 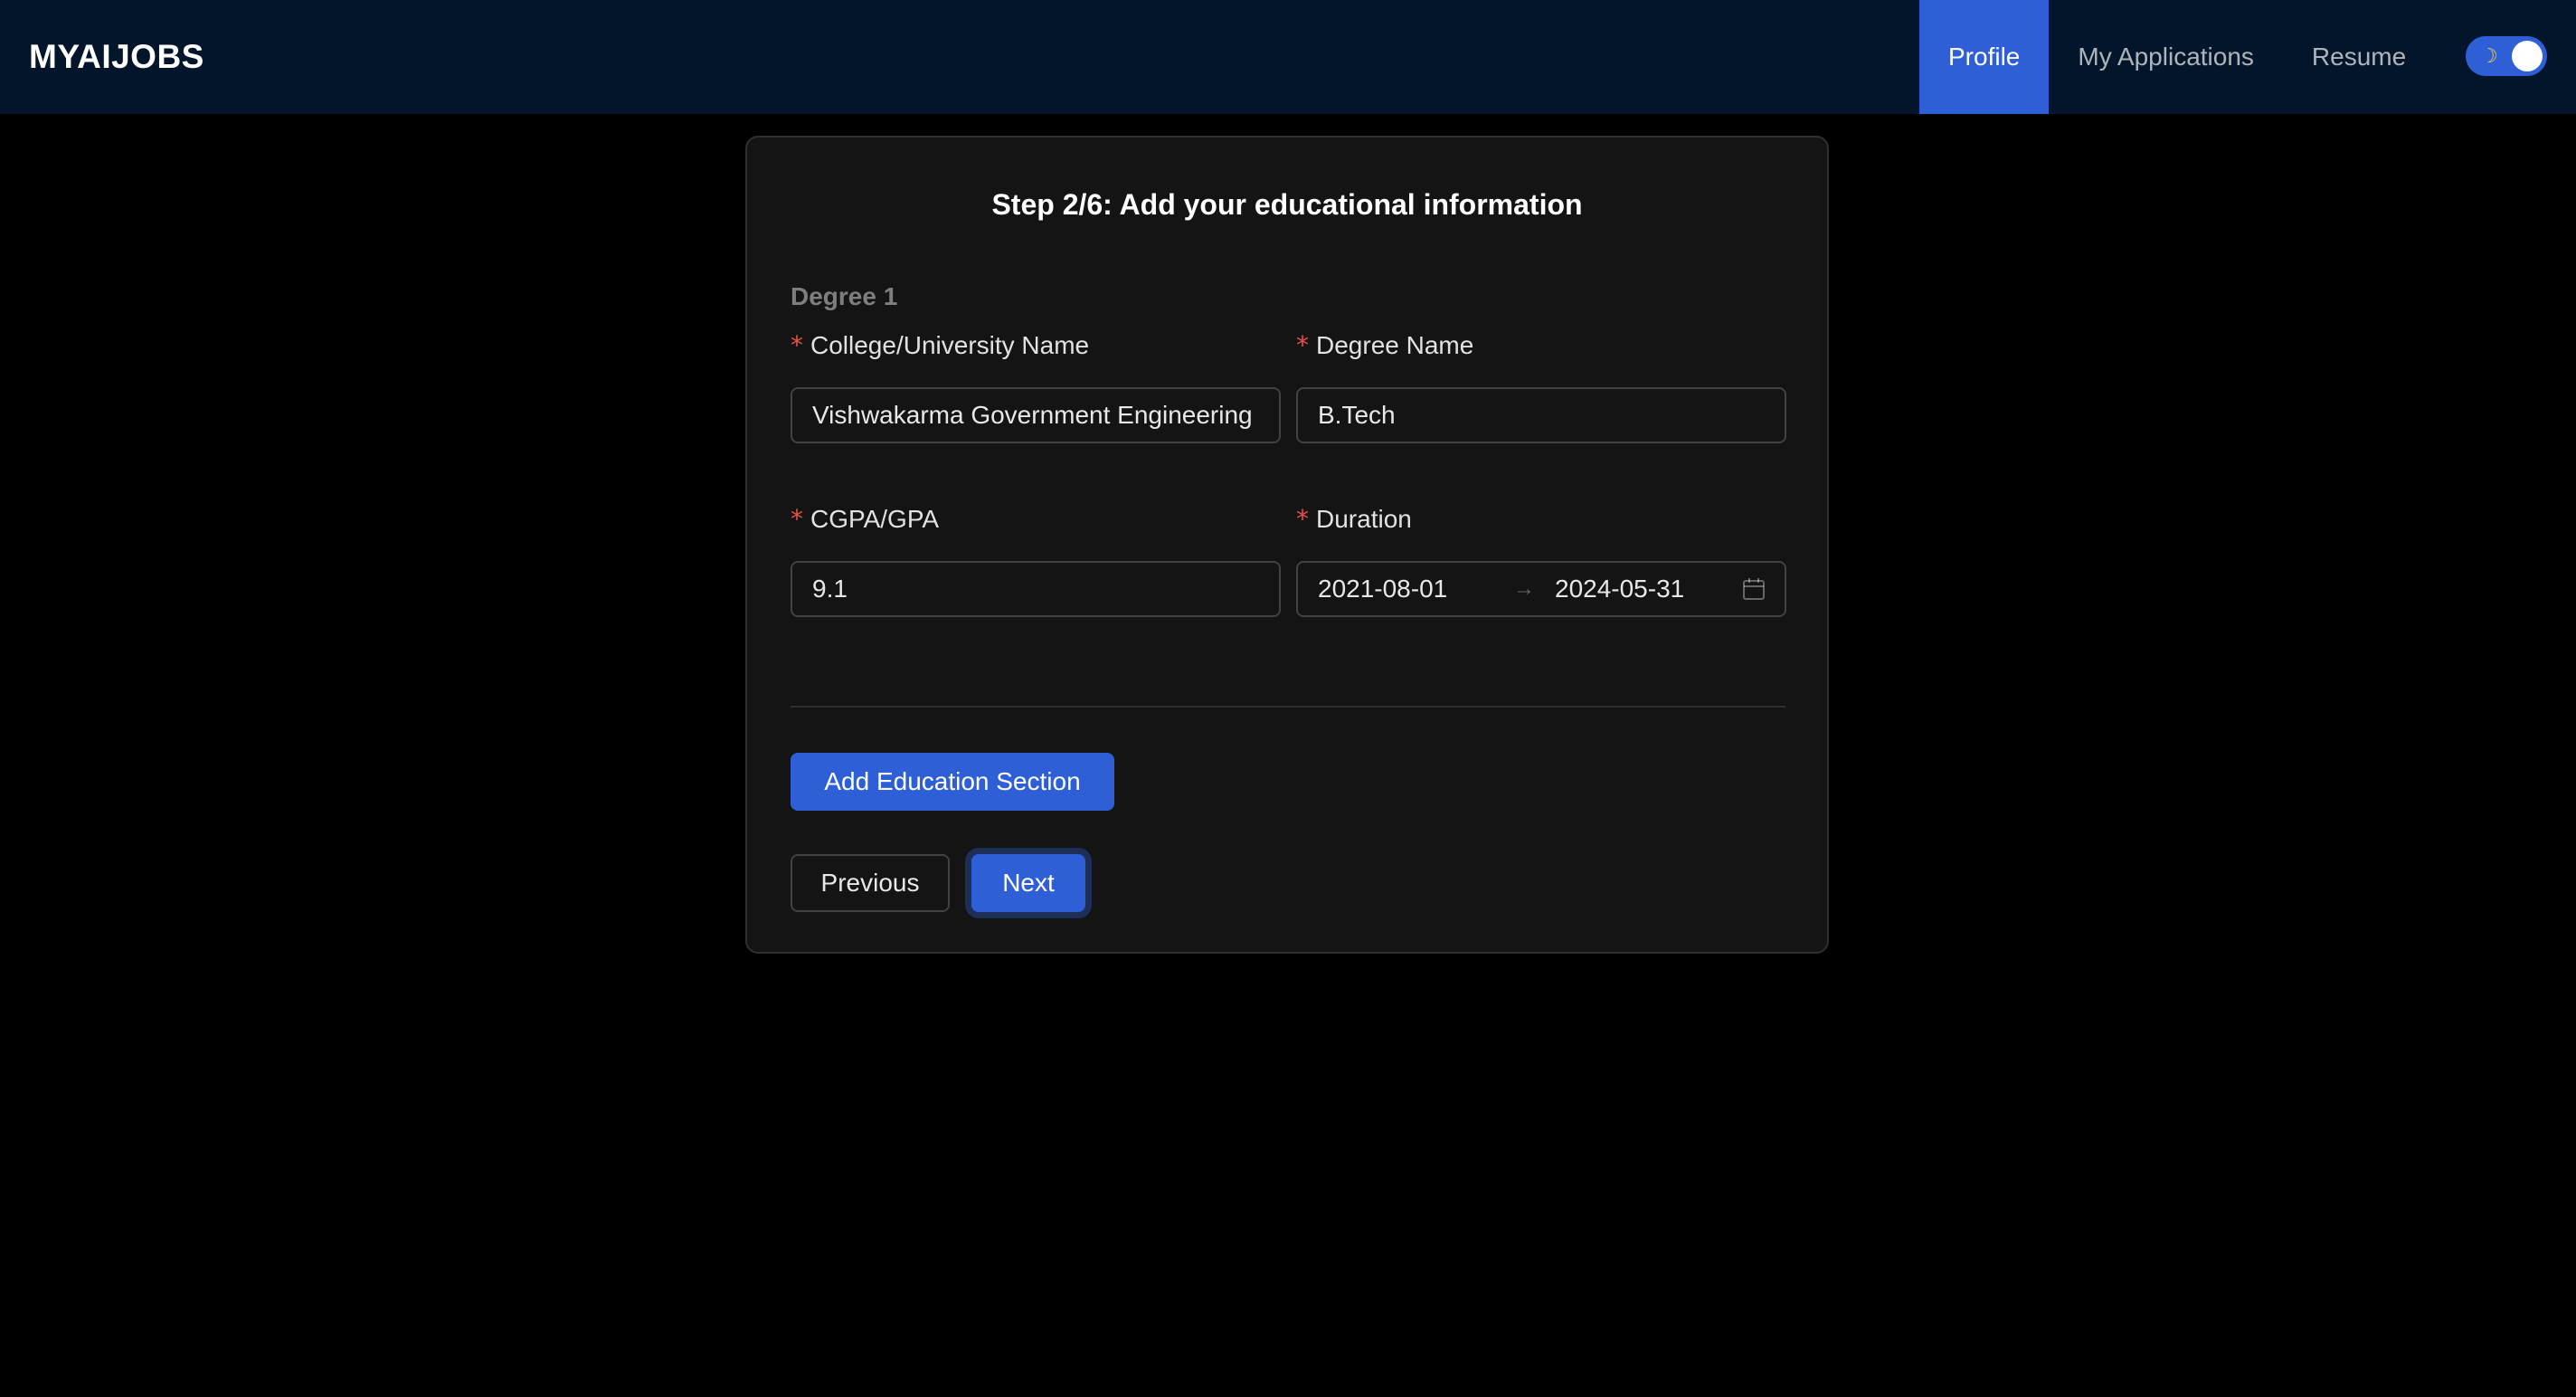 What do you see at coordinates (1541, 415) in the screenshot?
I see `degree-name-input` at bounding box center [1541, 415].